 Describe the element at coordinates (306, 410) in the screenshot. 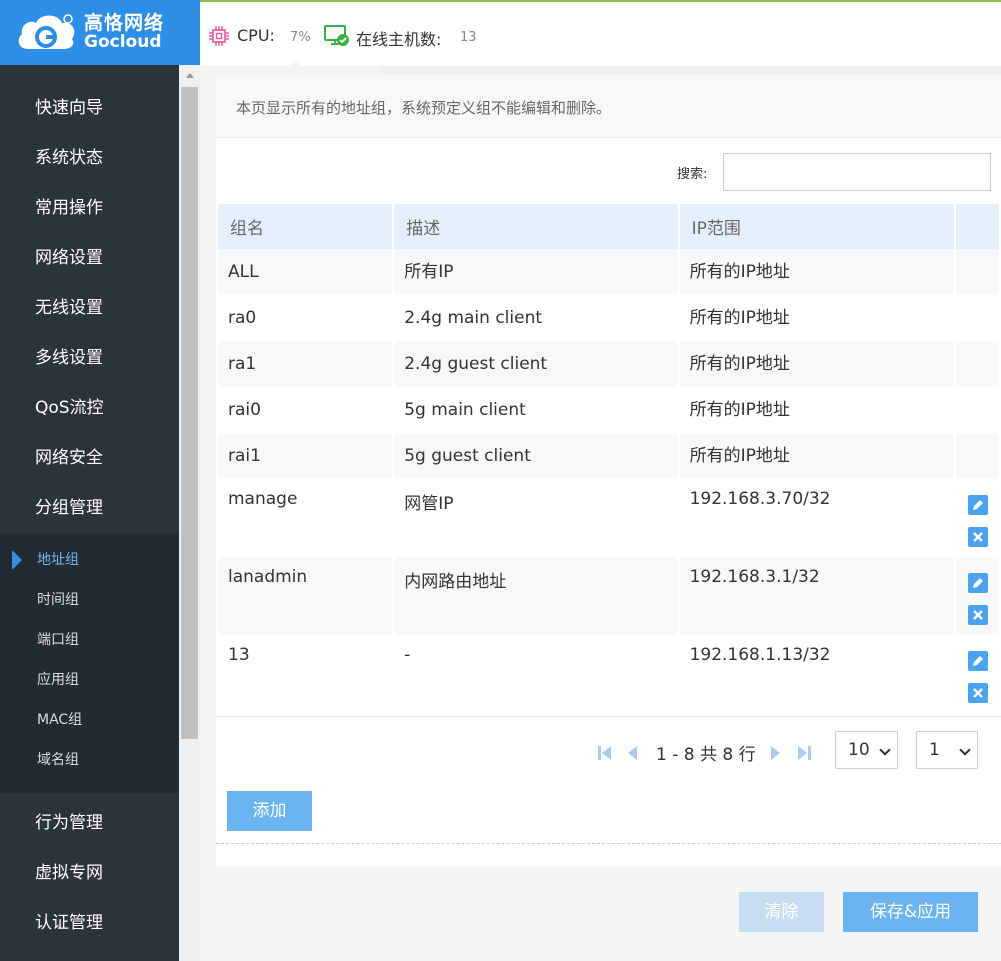

I see `cell-name: rai0` at that location.